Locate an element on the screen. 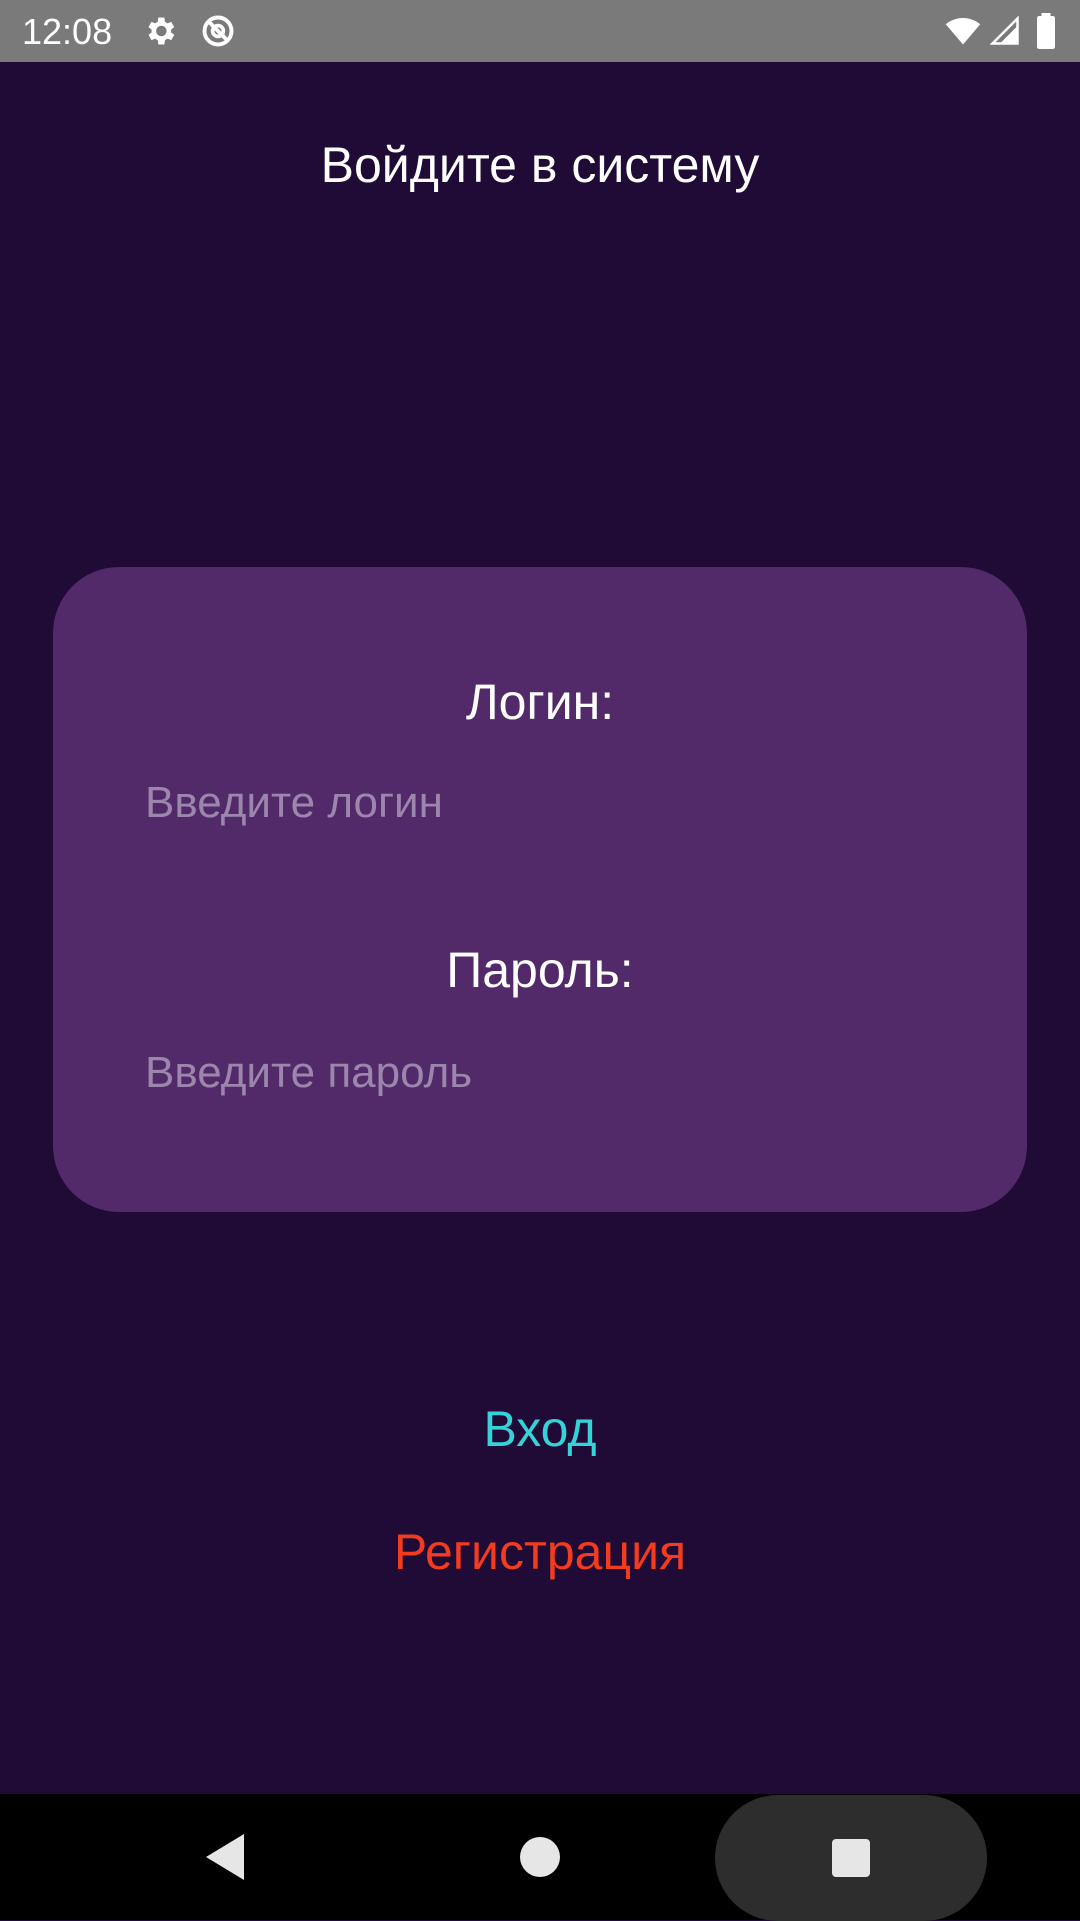  register-button: Регистрация is located at coordinates (540, 1552).